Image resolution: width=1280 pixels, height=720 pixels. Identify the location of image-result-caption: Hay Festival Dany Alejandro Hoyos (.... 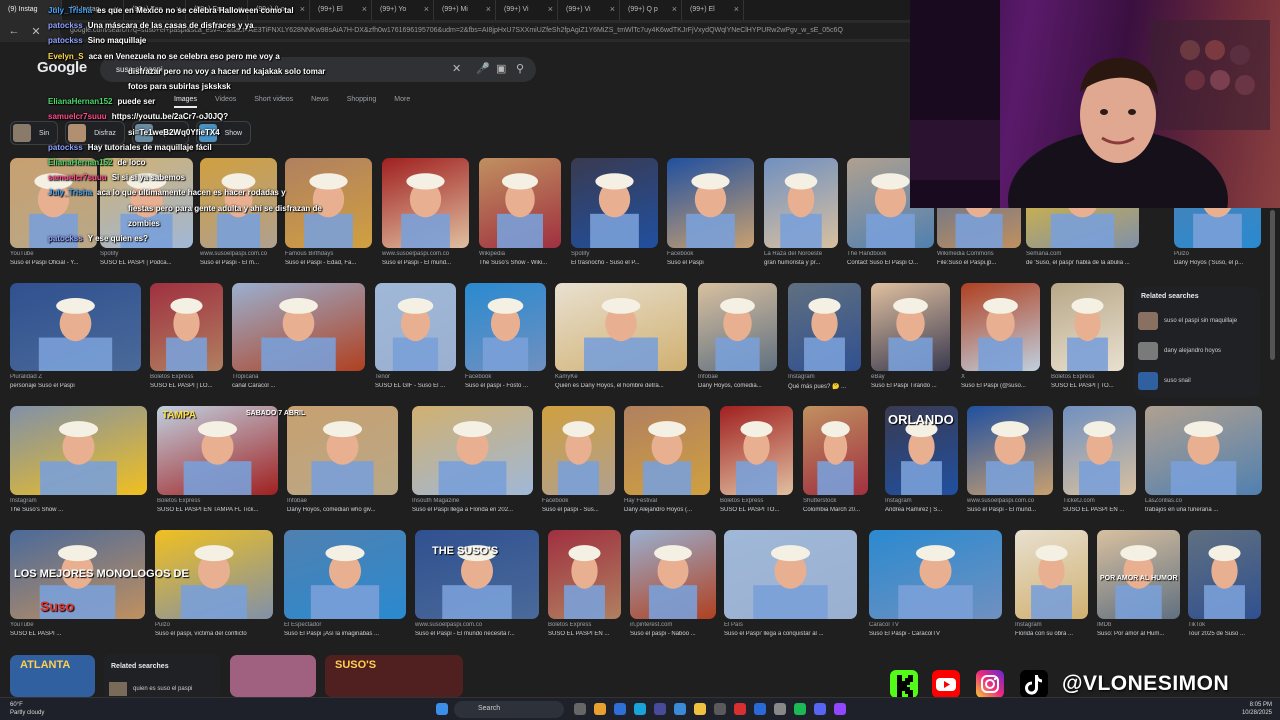
(667, 505).